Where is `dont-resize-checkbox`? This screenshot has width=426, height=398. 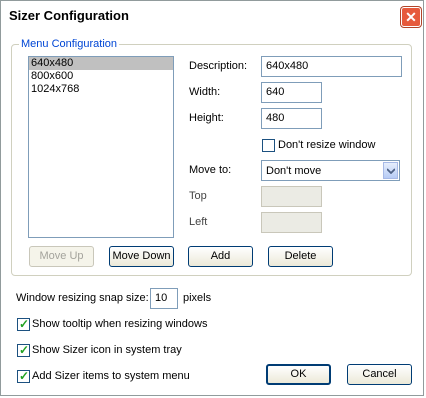
dont-resize-checkbox is located at coordinates (268, 145).